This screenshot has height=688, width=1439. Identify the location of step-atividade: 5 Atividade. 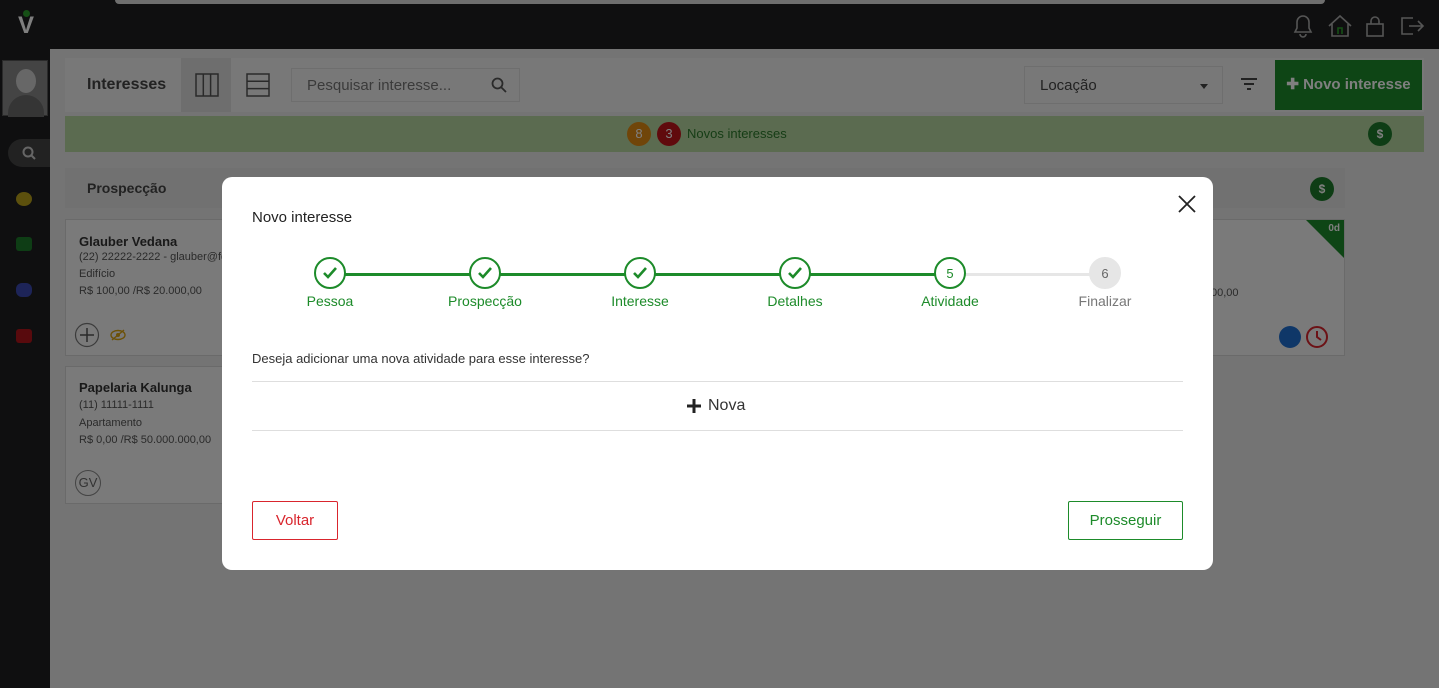
(950, 283).